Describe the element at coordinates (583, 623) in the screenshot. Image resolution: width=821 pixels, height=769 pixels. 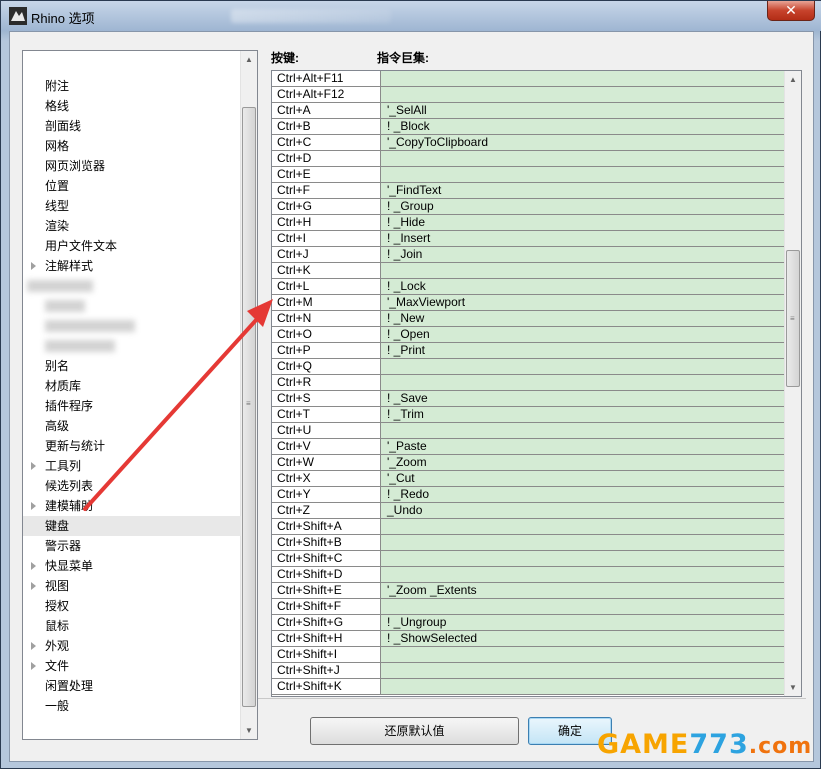
I see `shortcut-macro-cell: ! _Ungroup` at that location.